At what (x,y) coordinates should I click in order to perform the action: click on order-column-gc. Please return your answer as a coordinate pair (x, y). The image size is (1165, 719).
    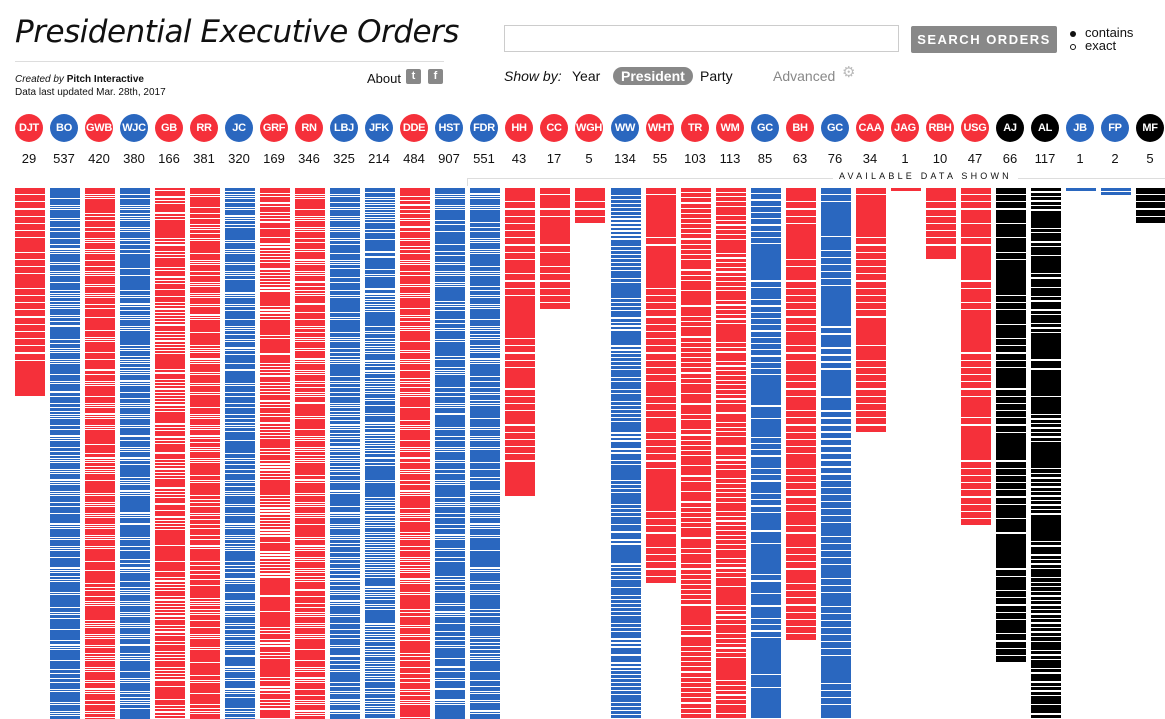
    Looking at the image, I should click on (766, 453).